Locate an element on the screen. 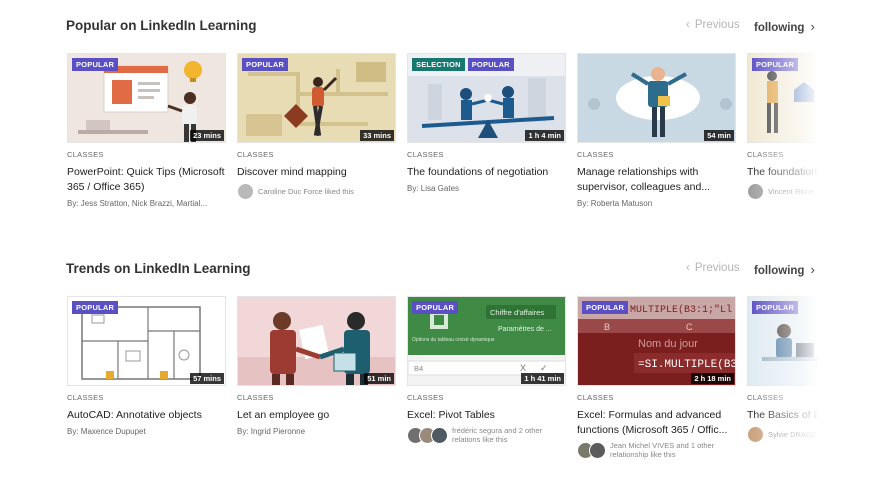 The height and width of the screenshot is (486, 895). cell-text: Nom du jour is located at coordinates (668, 344).